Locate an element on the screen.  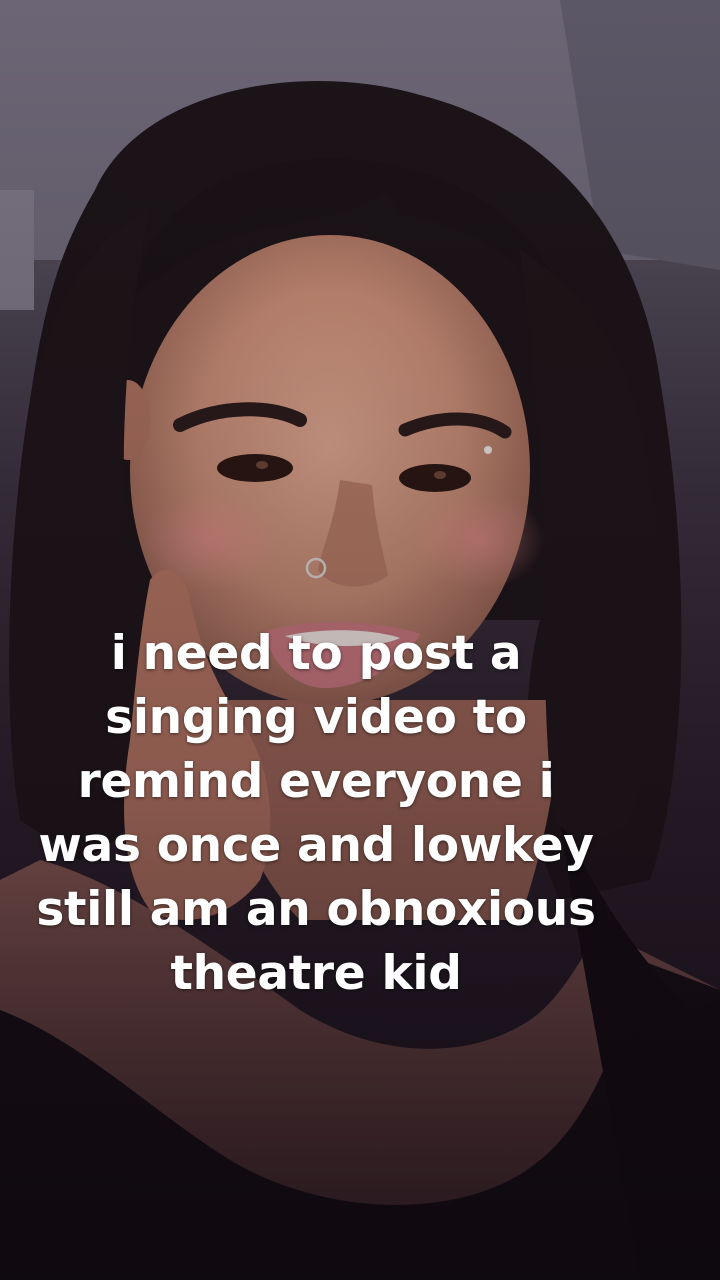
caption-line-4: was once and lowkey is located at coordinates (316, 845).